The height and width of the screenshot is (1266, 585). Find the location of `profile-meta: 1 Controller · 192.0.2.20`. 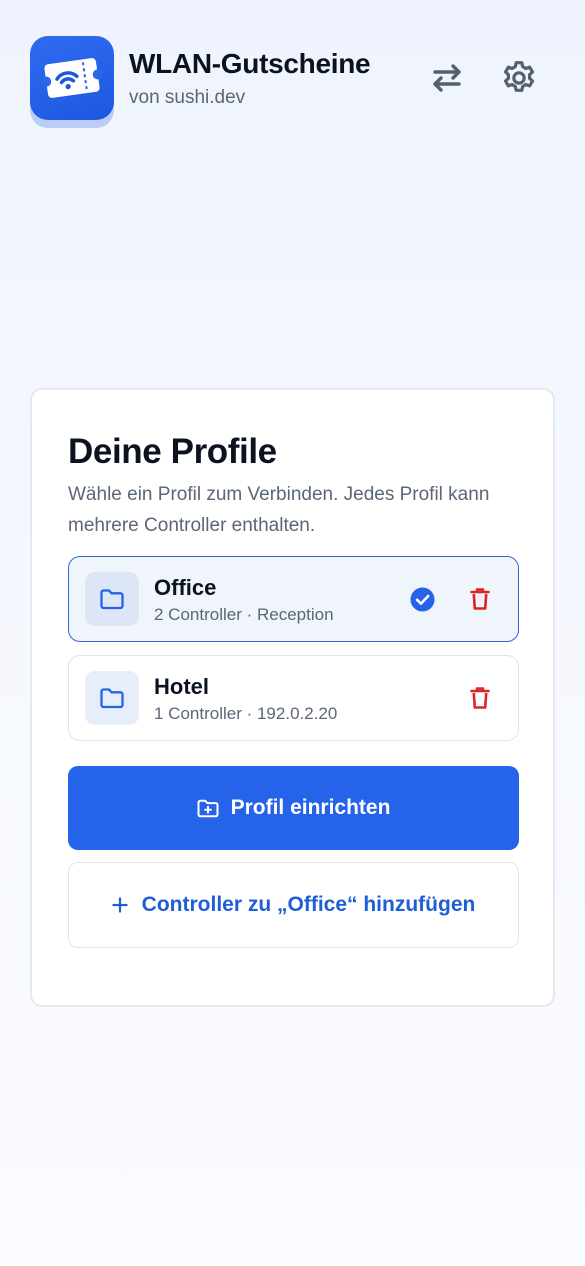

profile-meta: 1 Controller · 192.0.2.20 is located at coordinates (246, 713).